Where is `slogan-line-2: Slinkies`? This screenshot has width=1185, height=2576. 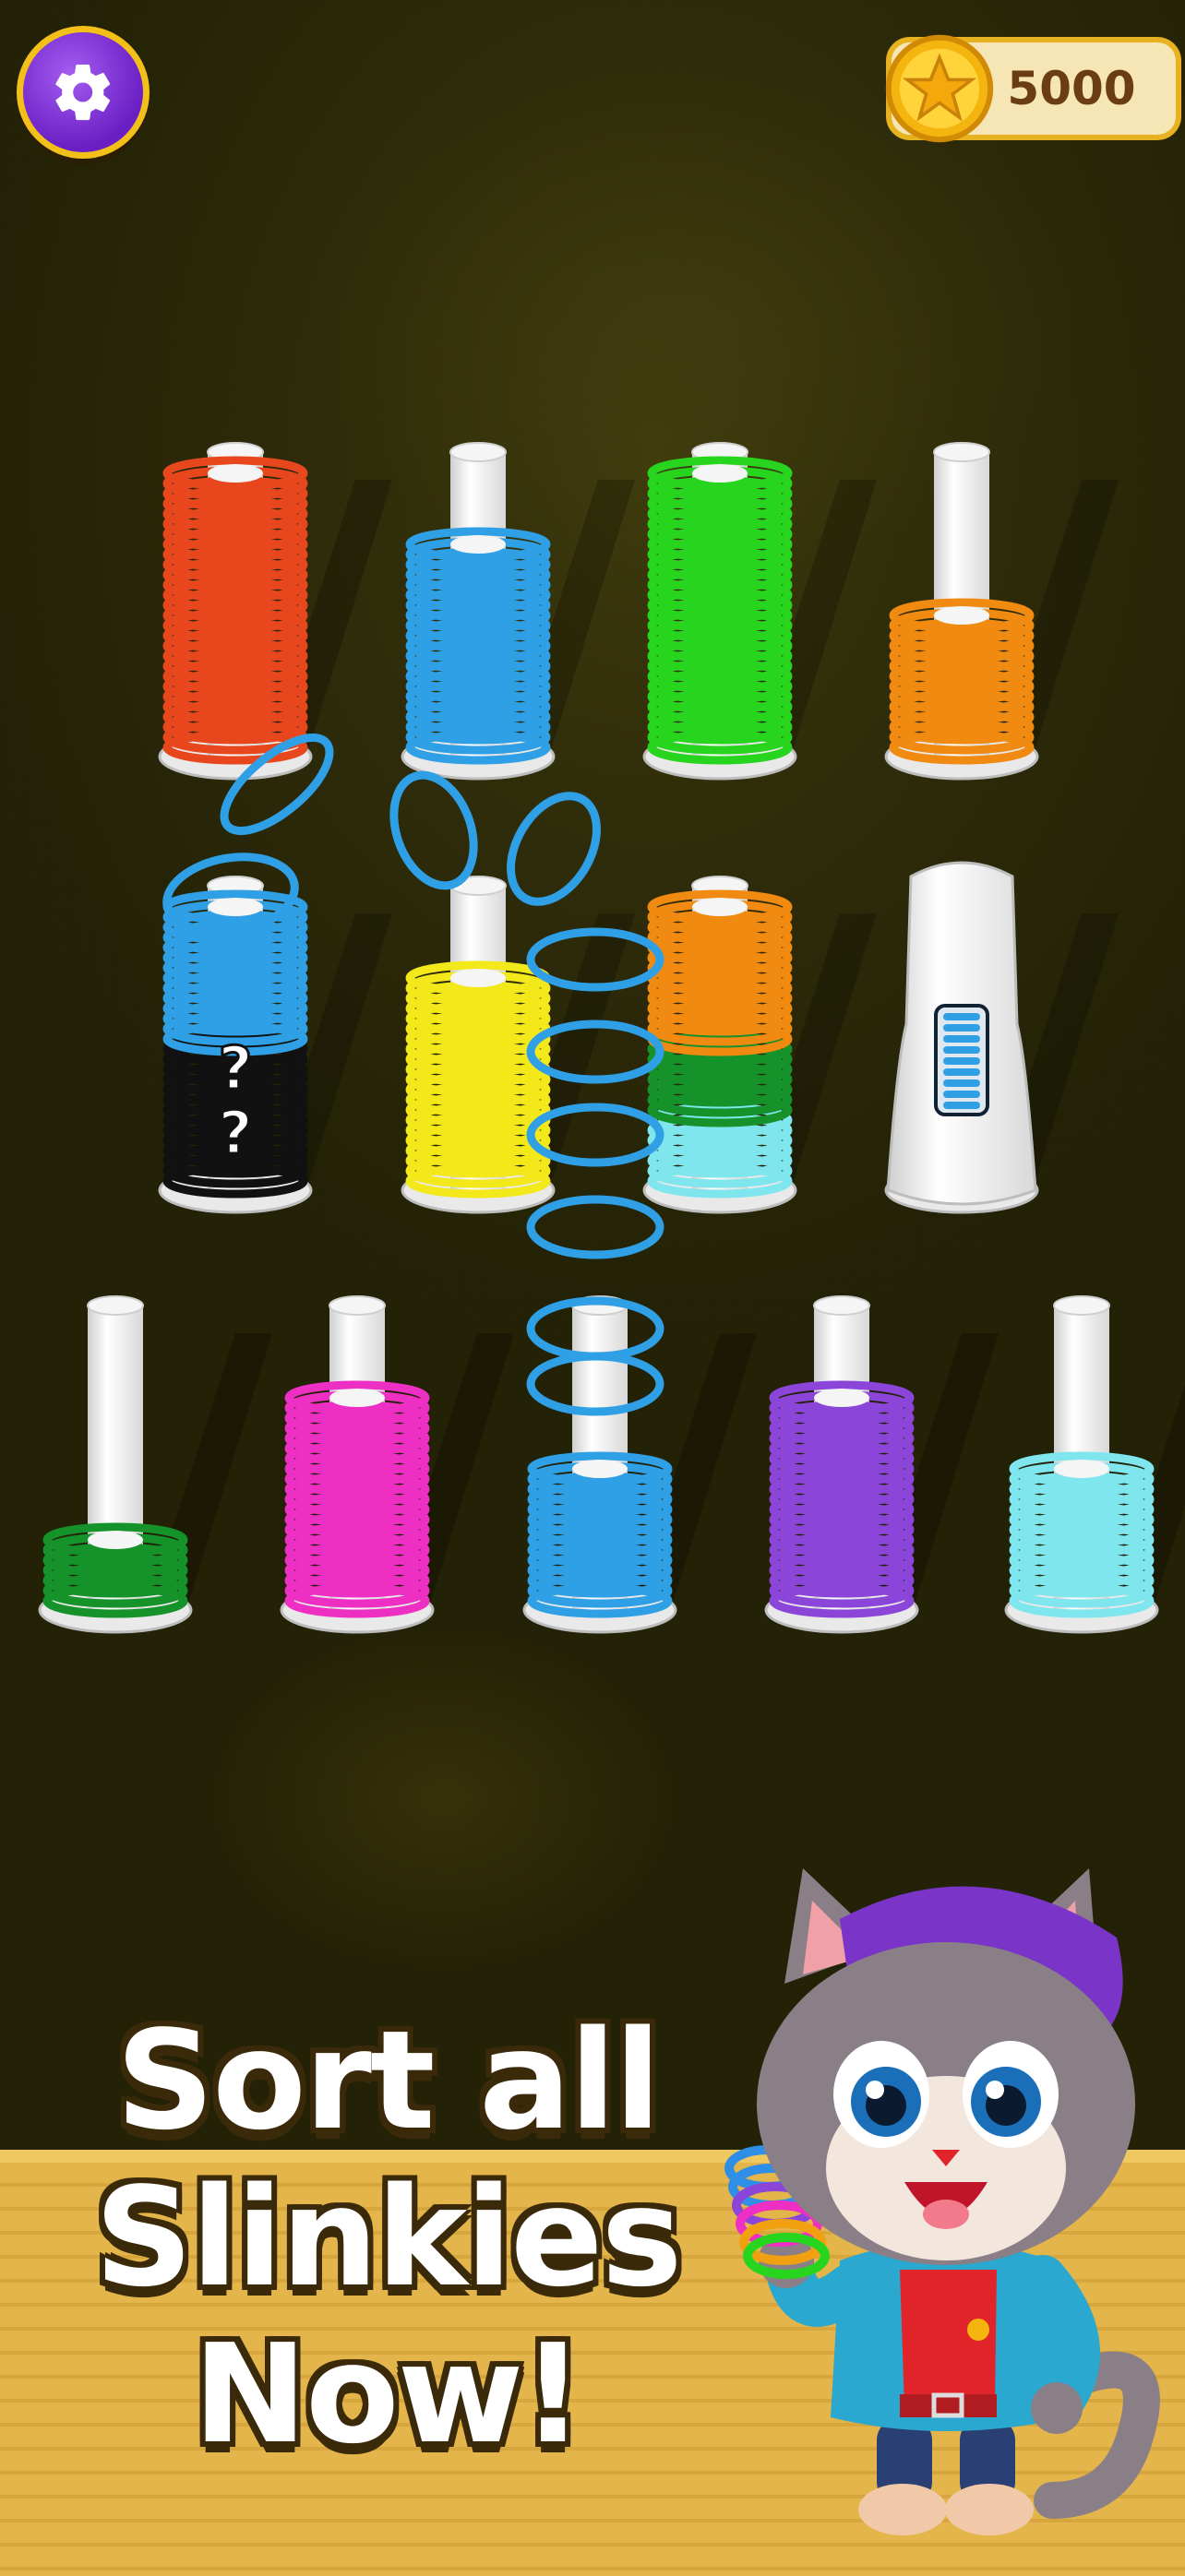 slogan-line-2: Slinkies is located at coordinates (388, 2237).